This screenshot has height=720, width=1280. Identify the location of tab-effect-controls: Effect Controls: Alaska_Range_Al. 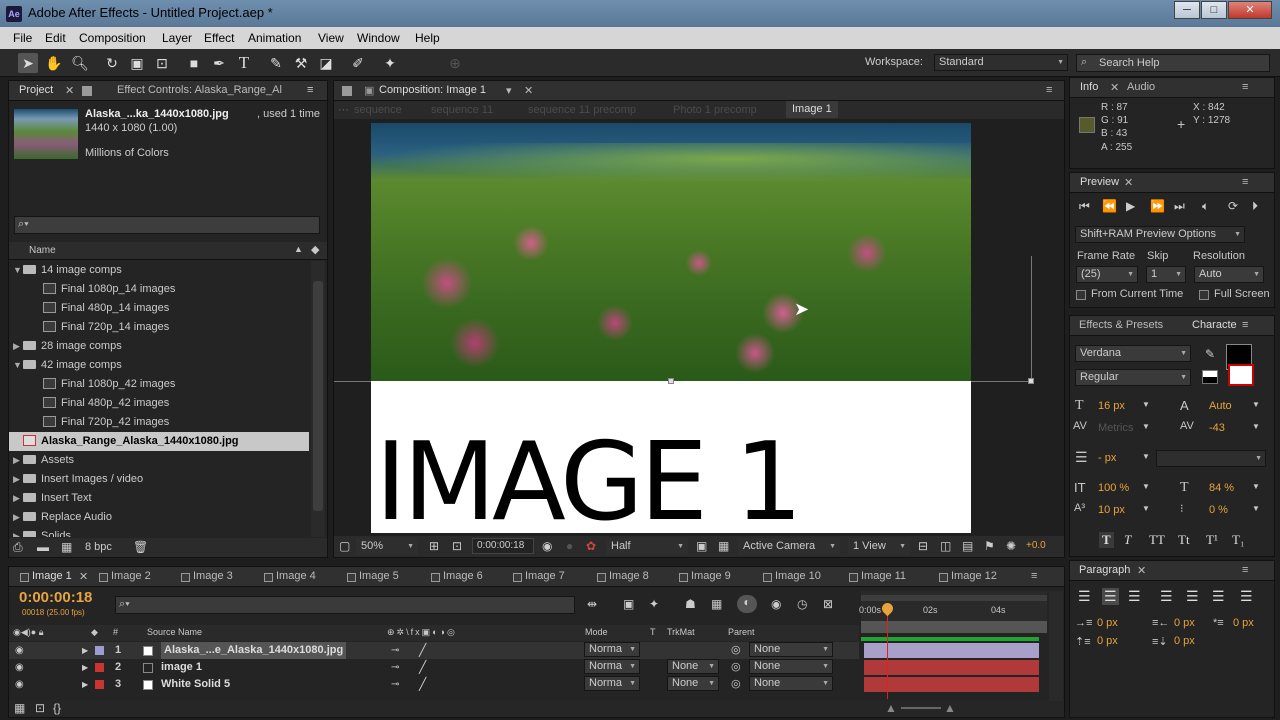
(199, 90).